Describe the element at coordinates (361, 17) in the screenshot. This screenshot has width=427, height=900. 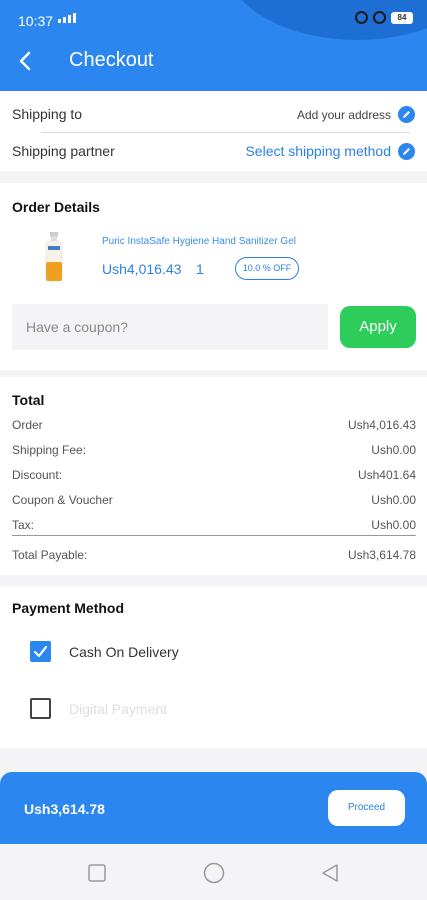
I see `alarm-icon` at that location.